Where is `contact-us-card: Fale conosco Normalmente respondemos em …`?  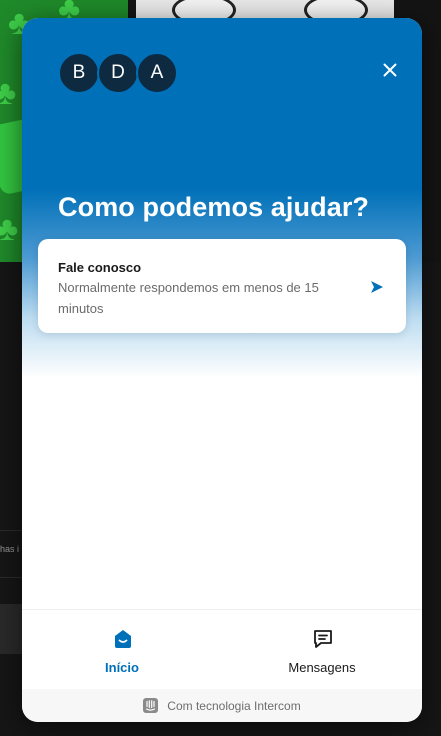 contact-us-card: Fale conosco Normalmente respondemos em … is located at coordinates (222, 286).